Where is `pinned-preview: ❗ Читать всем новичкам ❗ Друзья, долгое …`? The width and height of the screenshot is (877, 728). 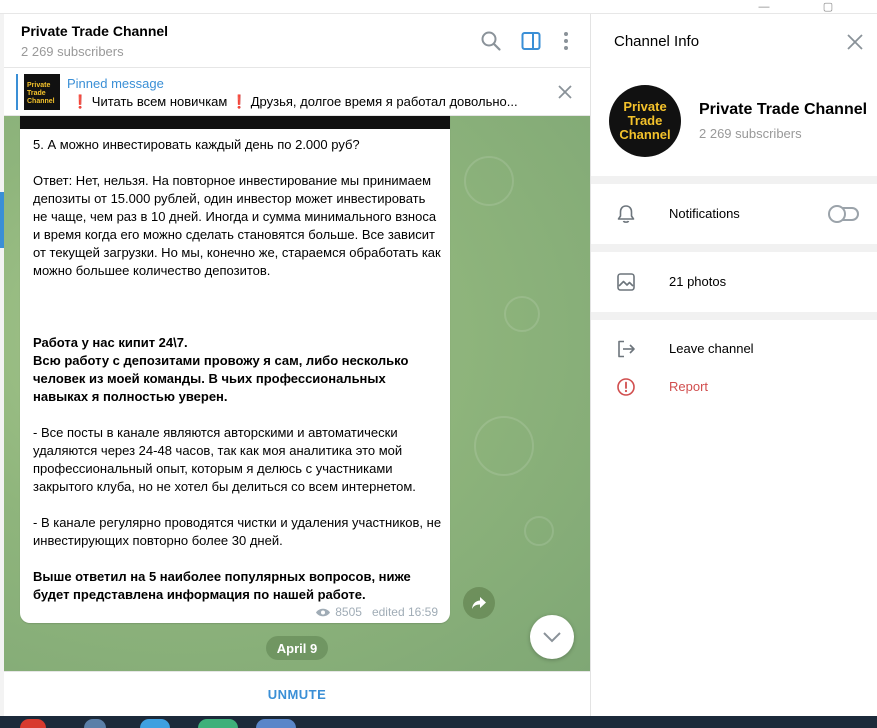
pinned-preview: ❗ Читать всем новичкам ❗ Друзья, долгое … is located at coordinates (295, 101).